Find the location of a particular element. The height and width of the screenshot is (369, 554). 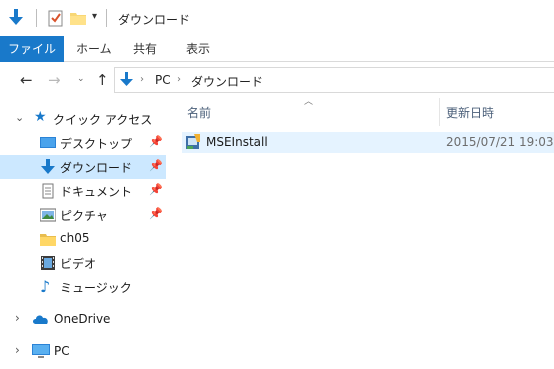

computer-icon is located at coordinates (41, 353).